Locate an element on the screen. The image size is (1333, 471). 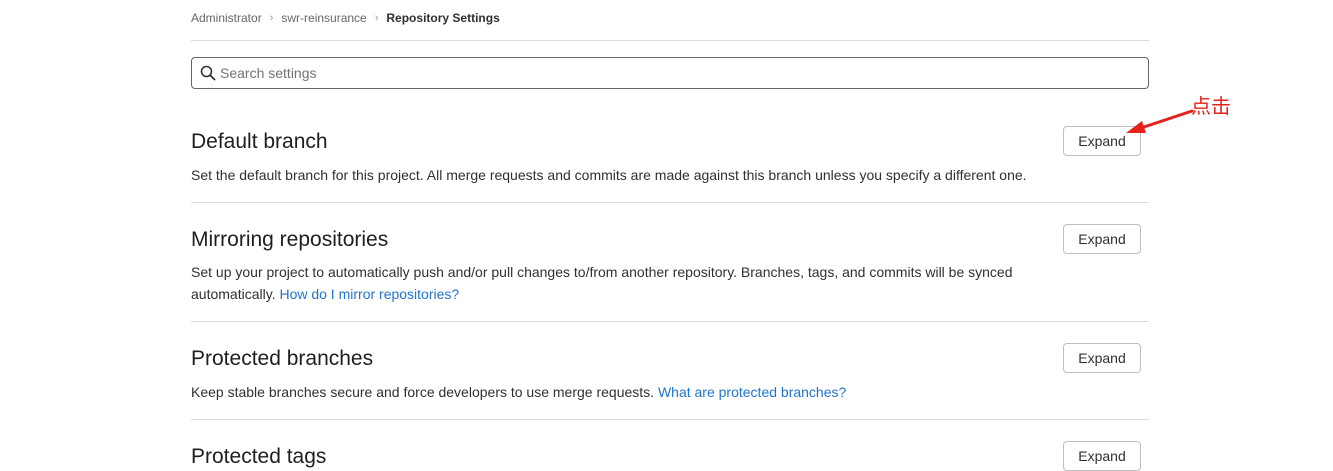
help-link: How do I mirror repositories? is located at coordinates (369, 294).